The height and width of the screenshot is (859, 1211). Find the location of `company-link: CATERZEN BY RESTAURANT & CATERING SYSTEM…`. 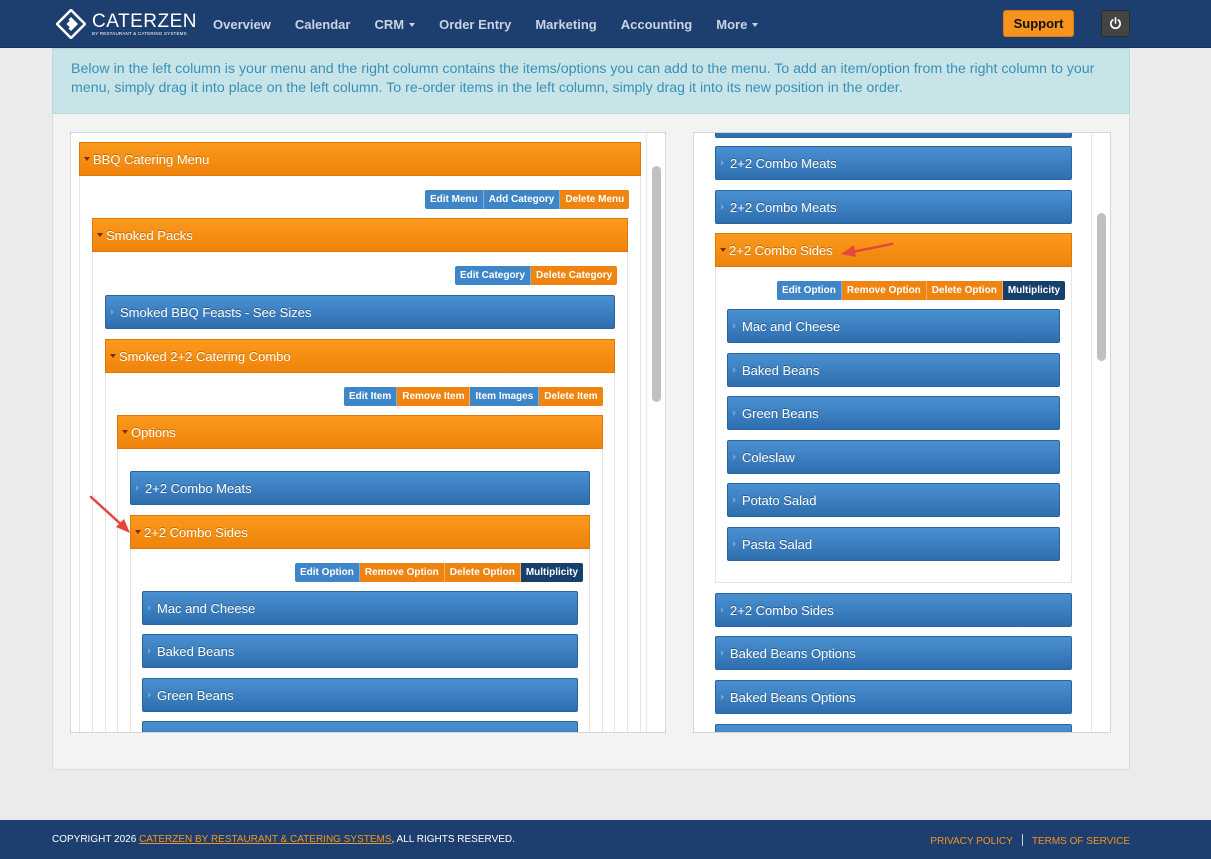

company-link: CATERZEN BY RESTAURANT & CATERING SYSTEM… is located at coordinates (265, 839).